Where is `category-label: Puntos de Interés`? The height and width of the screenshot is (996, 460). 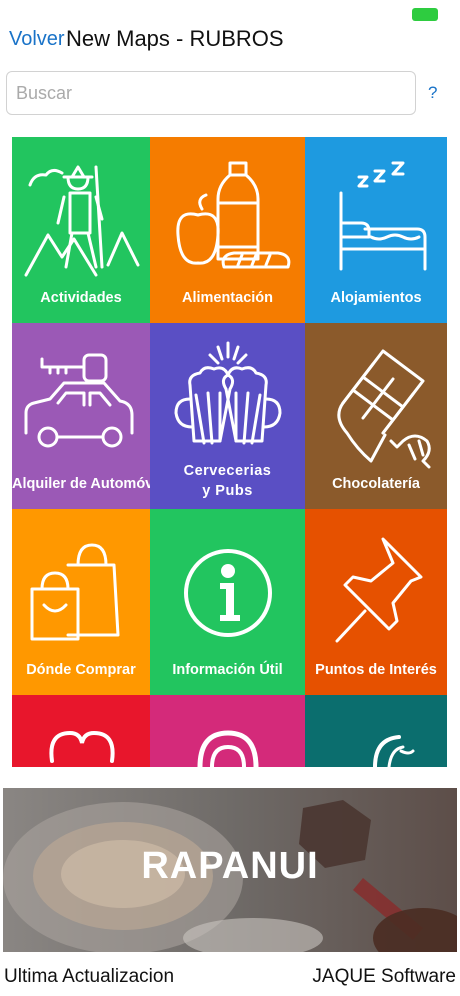 category-label: Puntos de Interés is located at coordinates (376, 670).